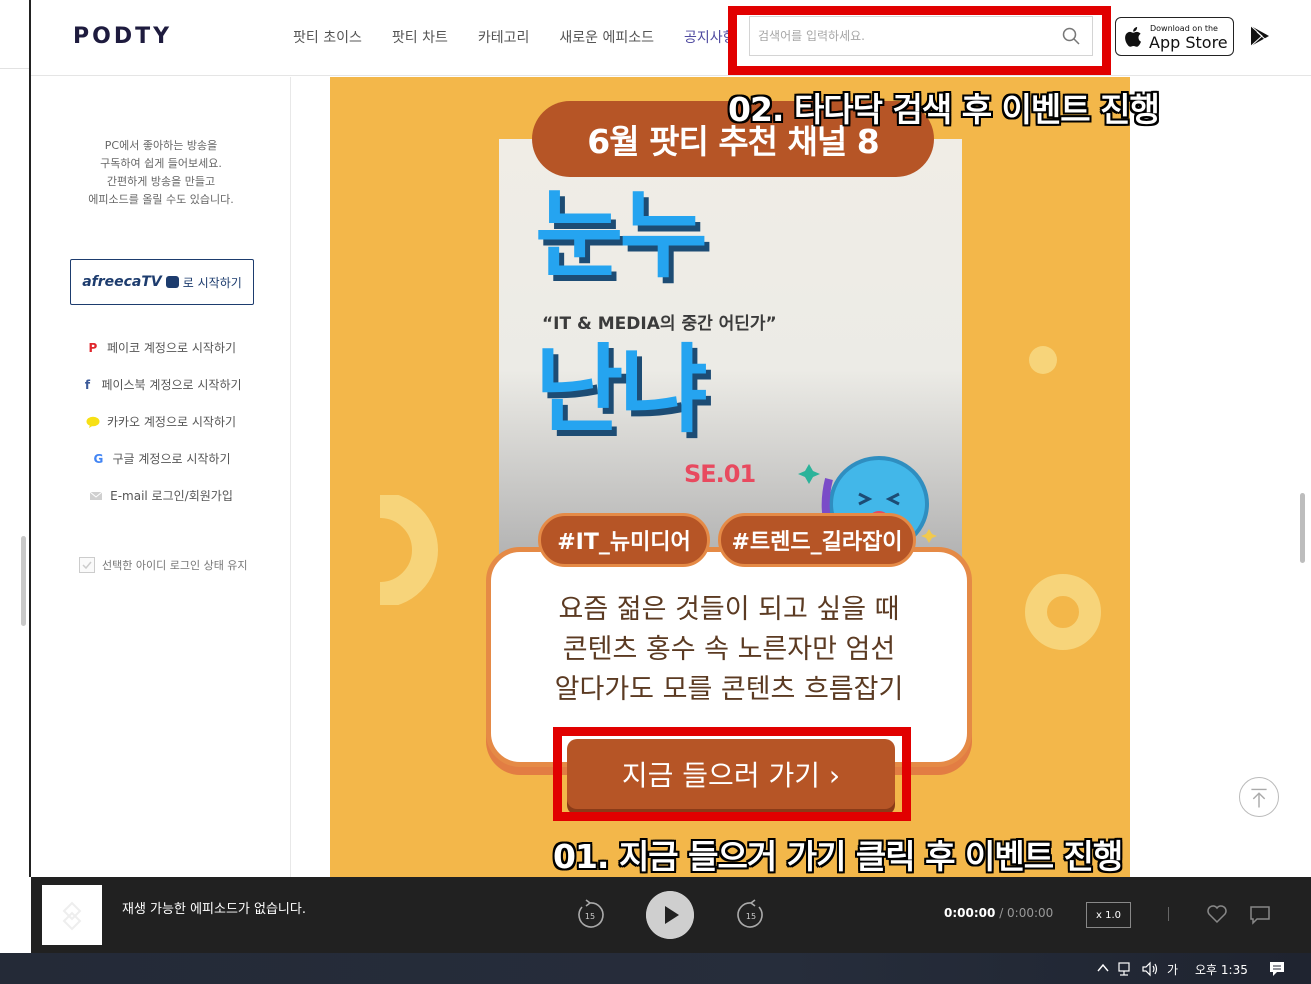  I want to click on apple-icon, so click(1133, 37).